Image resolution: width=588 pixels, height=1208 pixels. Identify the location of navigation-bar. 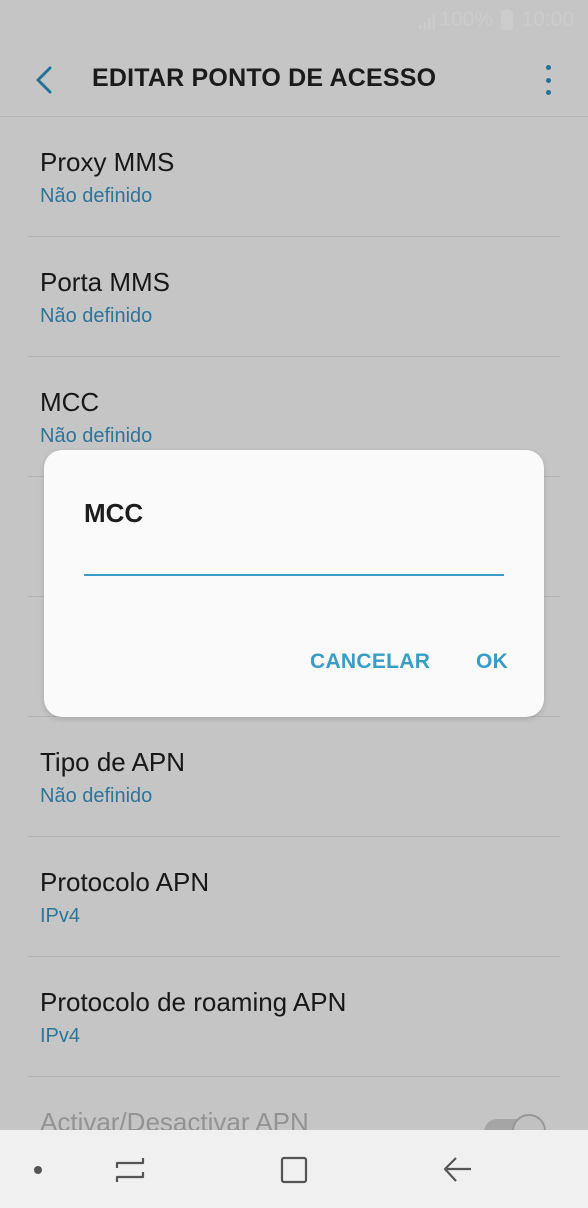
(294, 1169).